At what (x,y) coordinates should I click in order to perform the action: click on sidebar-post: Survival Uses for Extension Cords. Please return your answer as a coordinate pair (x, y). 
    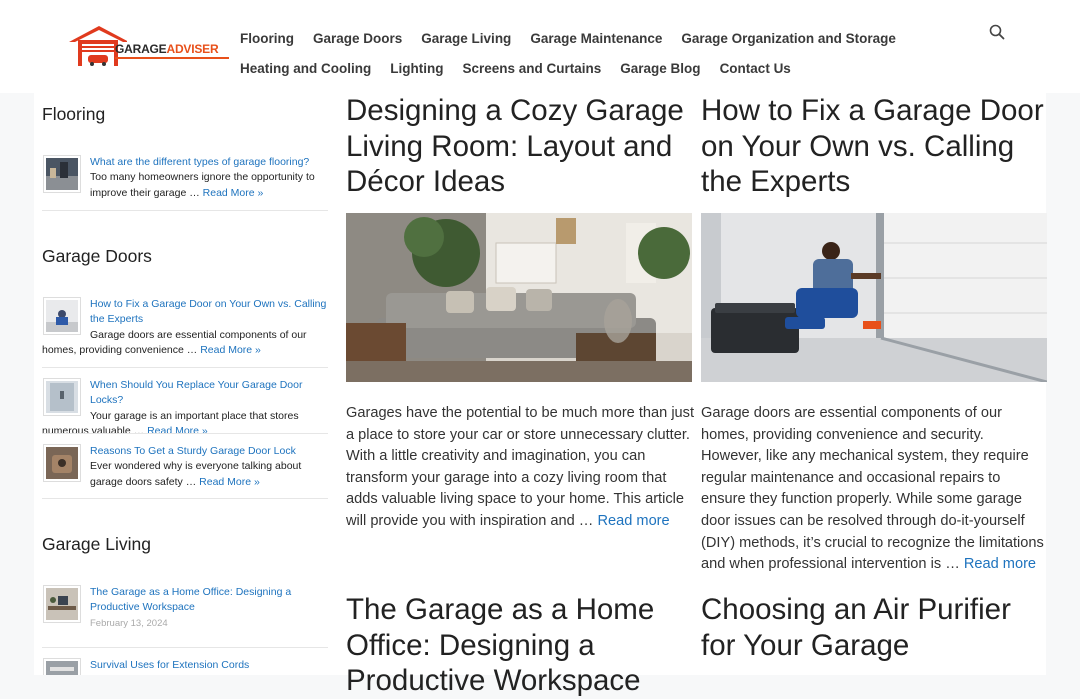
    Looking at the image, I should click on (185, 666).